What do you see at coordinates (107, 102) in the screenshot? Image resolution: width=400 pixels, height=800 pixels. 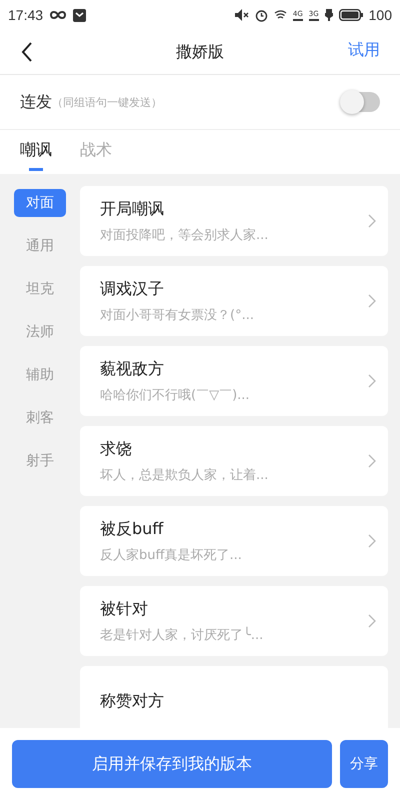 I see `burst-hint: （同组语句一键发送）` at bounding box center [107, 102].